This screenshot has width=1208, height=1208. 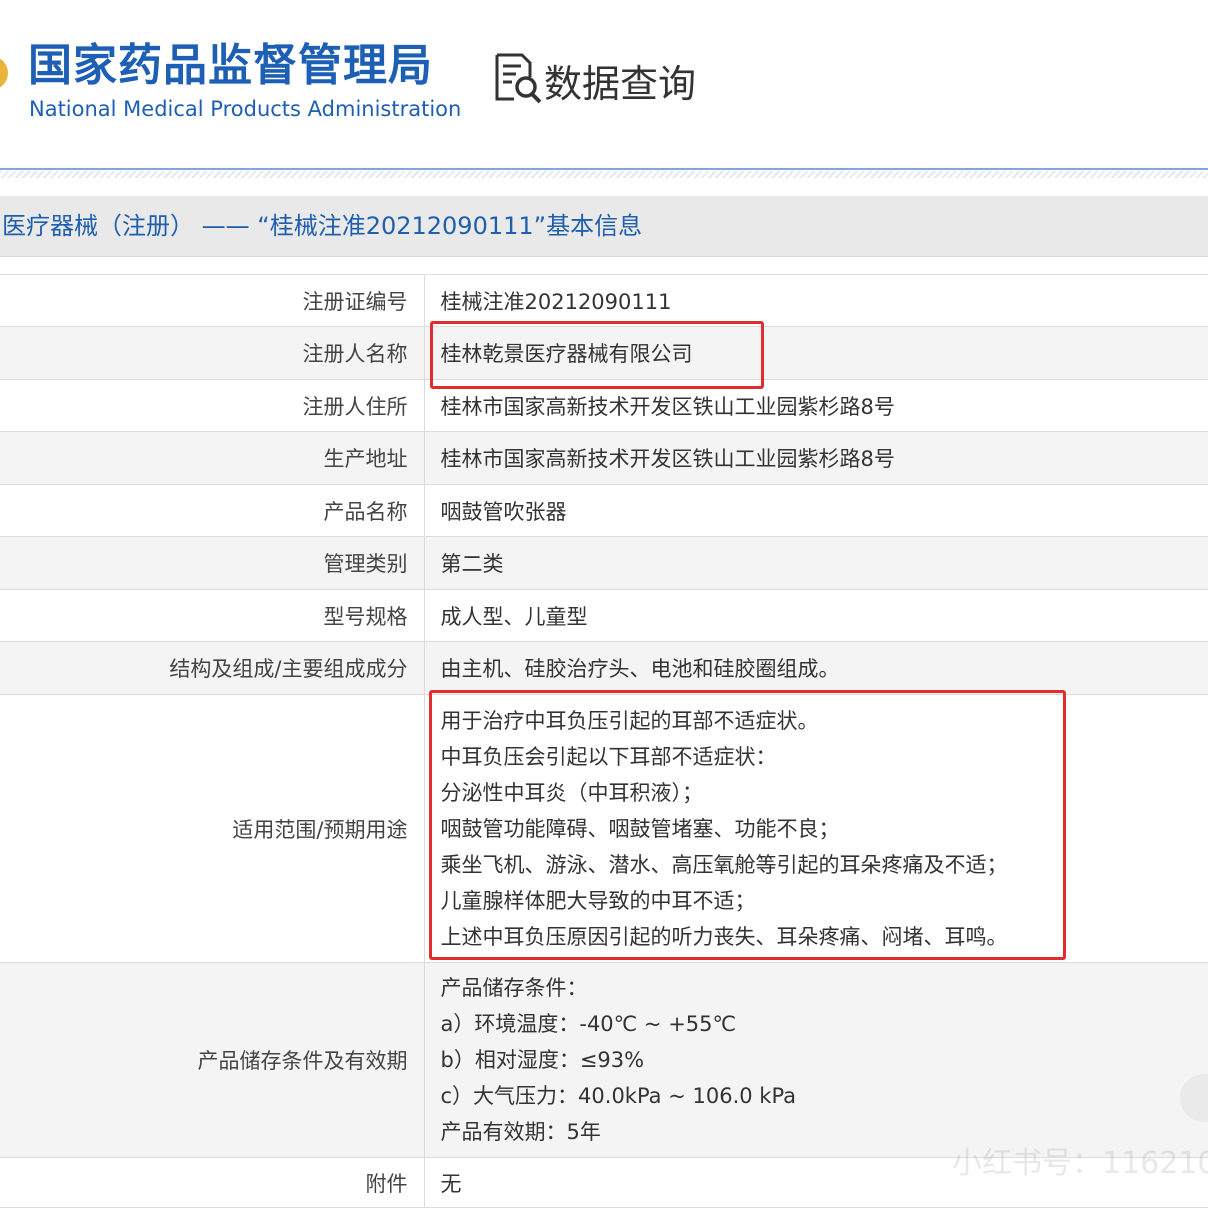 I want to click on field-label: 结构及组成/主要组成成分, so click(x=212, y=668).